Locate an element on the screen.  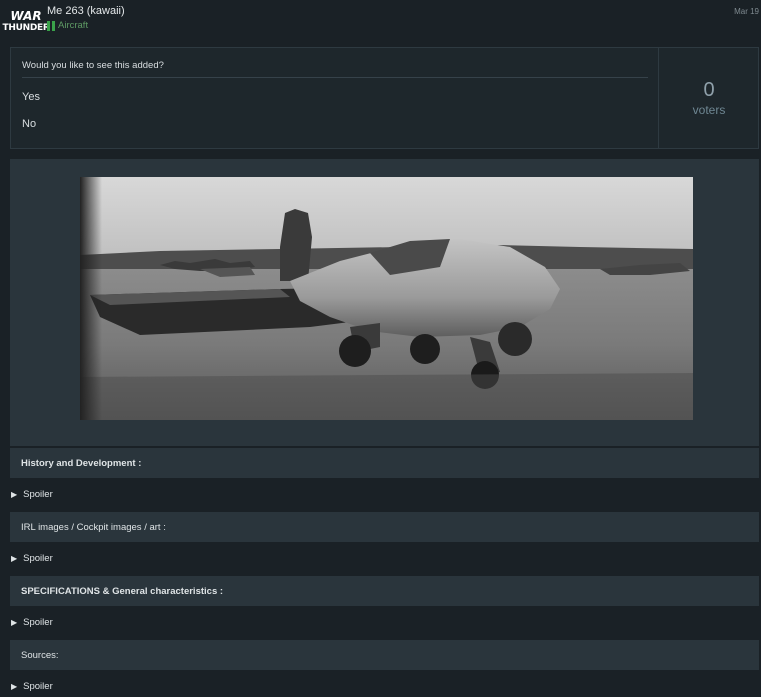
section-header-sources: Sources: is located at coordinates (384, 655).